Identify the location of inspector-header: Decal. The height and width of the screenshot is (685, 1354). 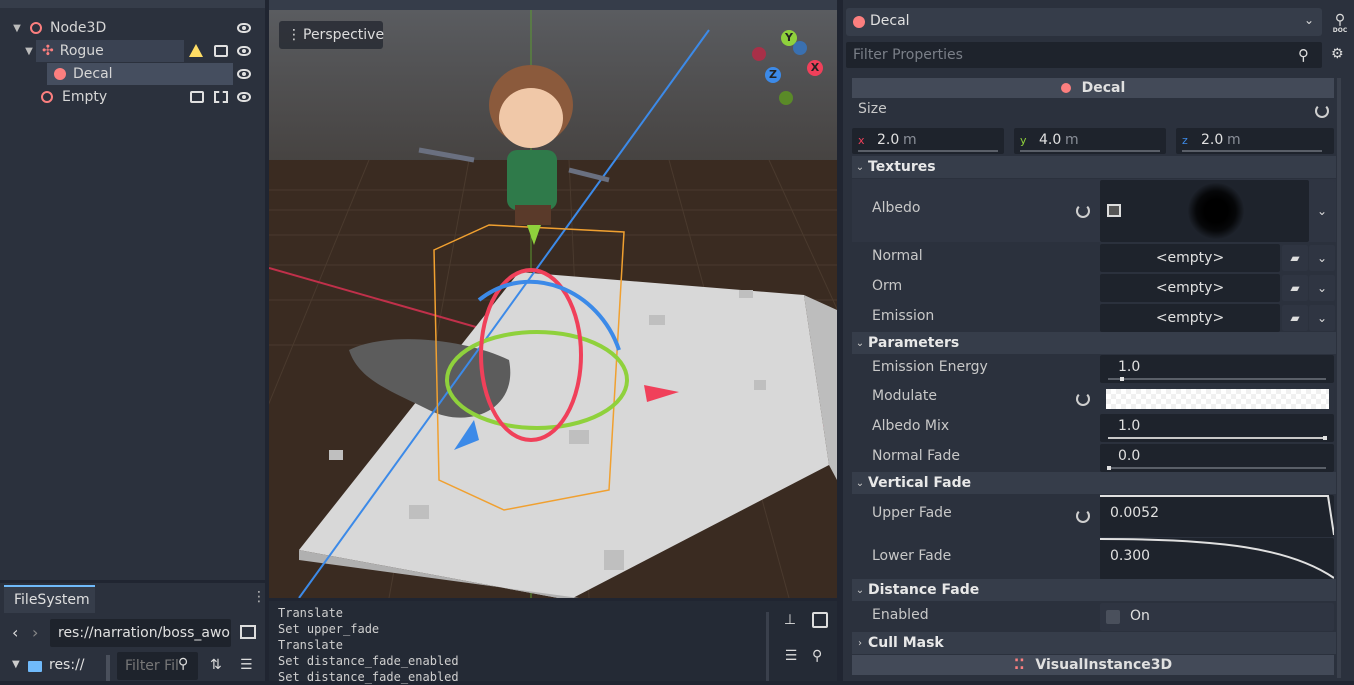
(1093, 88).